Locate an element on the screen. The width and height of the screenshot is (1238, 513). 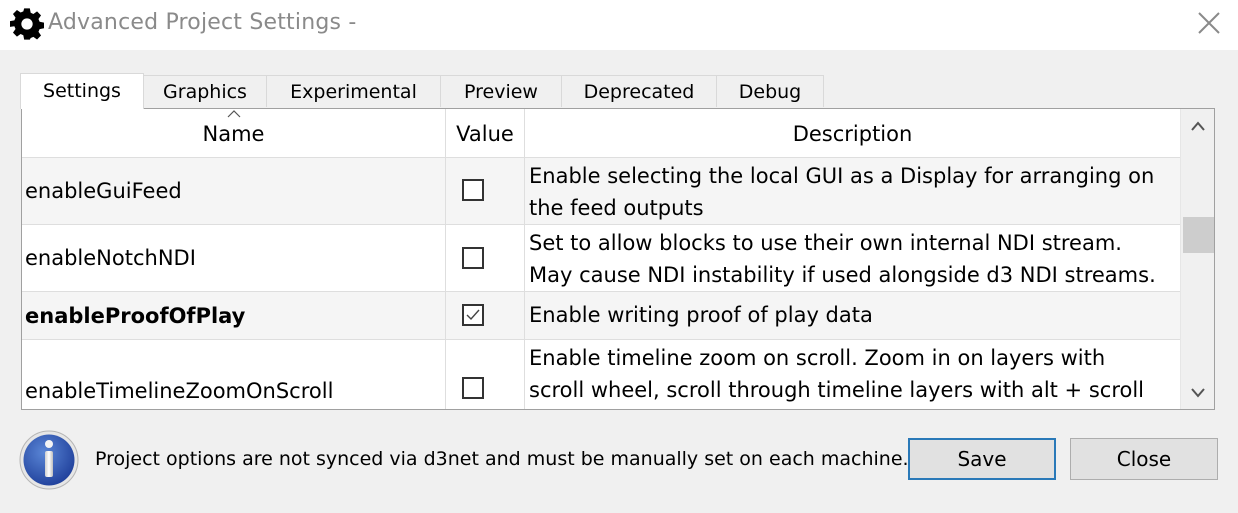
tab-label: Deprecated is located at coordinates (639, 92).